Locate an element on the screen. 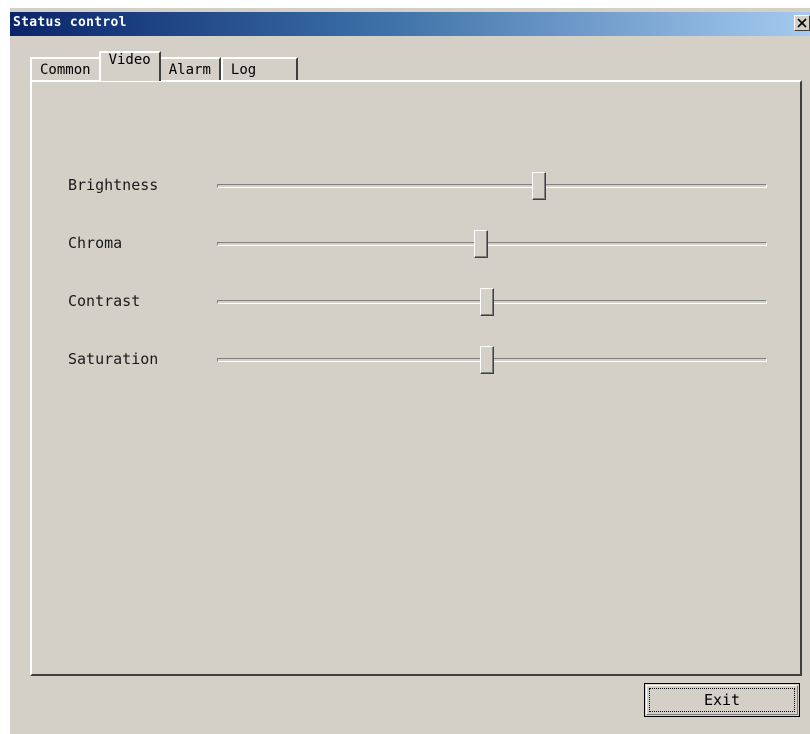 The width and height of the screenshot is (810, 734). tab-alarm-label: Alarm is located at coordinates (189, 70).